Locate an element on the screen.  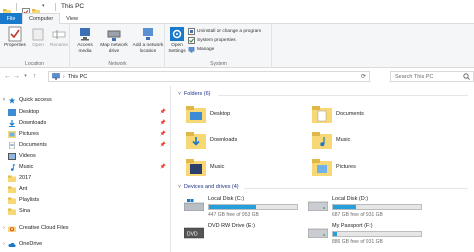
back-arrow-icon: ← is located at coordinates (7, 76).